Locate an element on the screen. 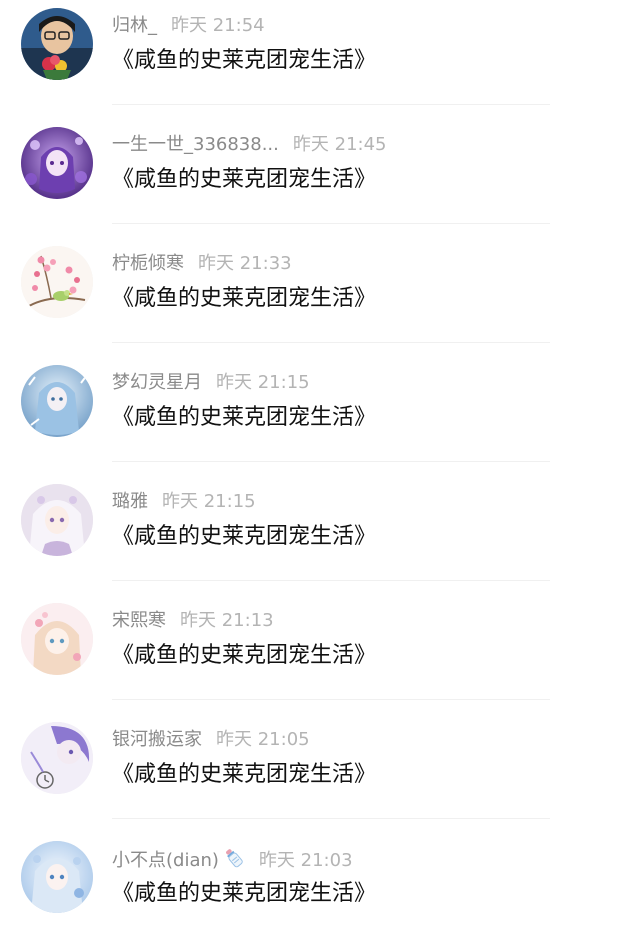 The image size is (640, 952). avatar-purple-clock-girl-icon is located at coordinates (57, 758).